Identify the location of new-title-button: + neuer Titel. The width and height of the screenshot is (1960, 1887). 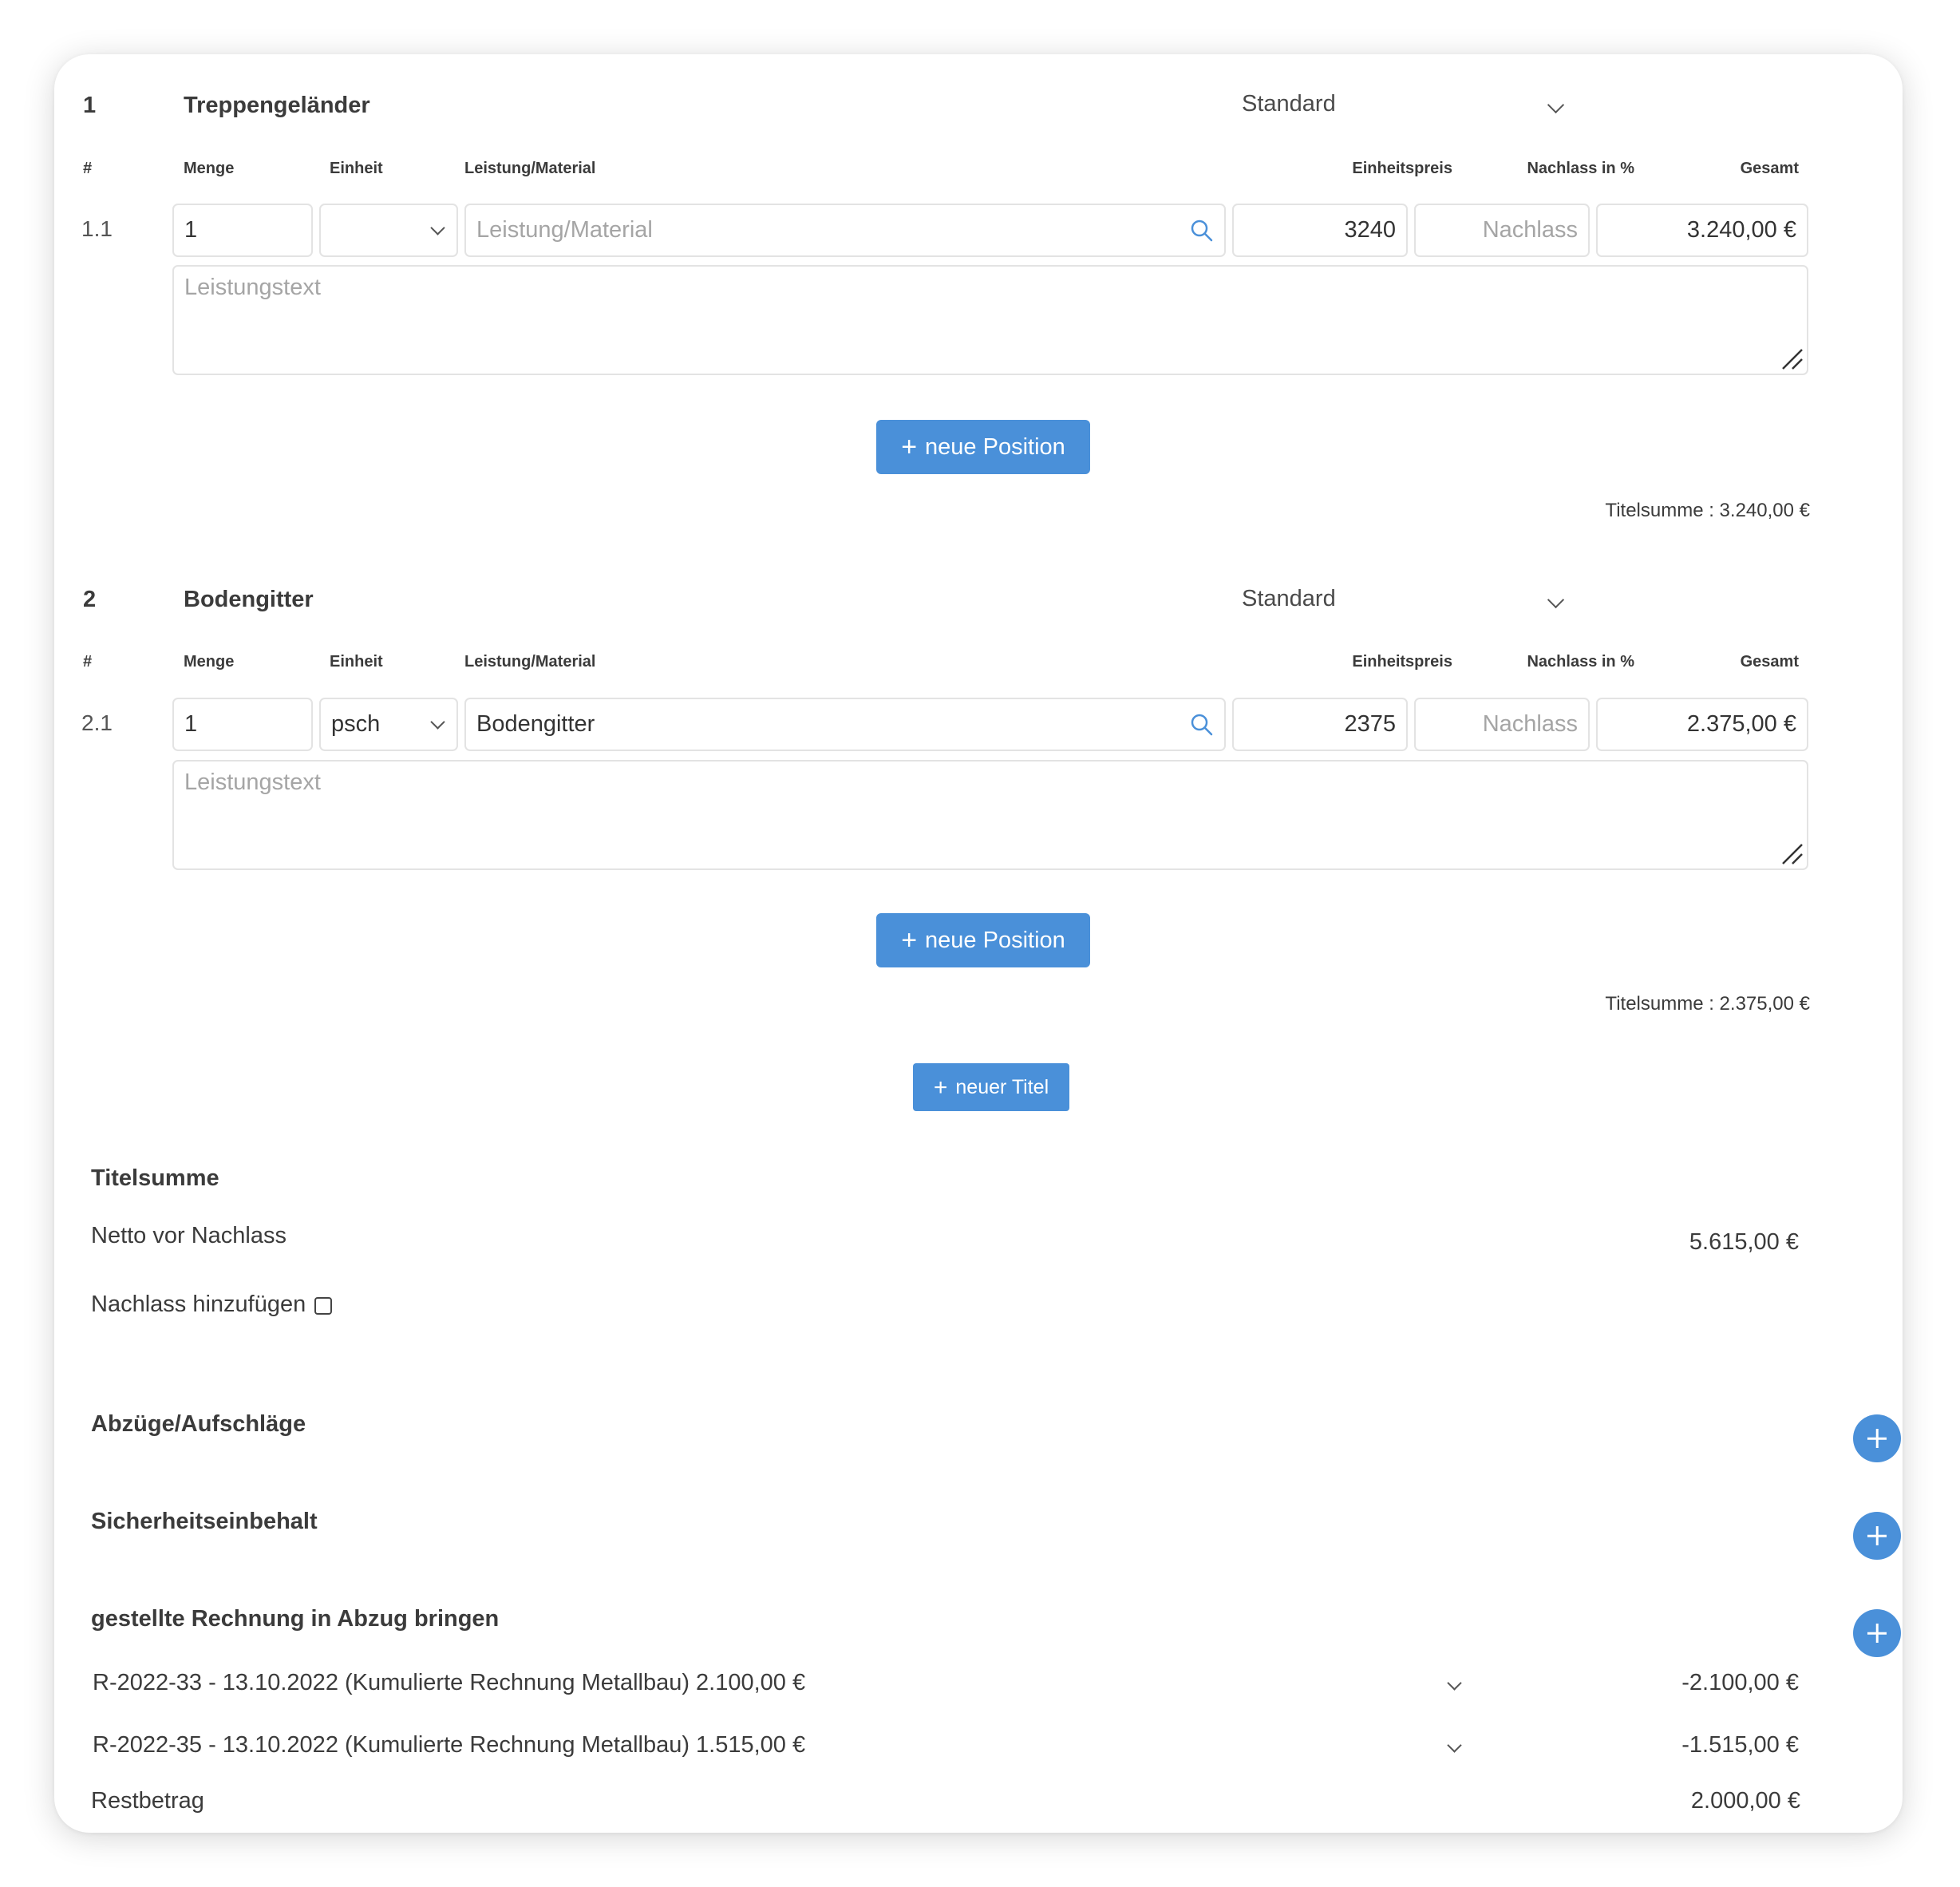
(991, 1087).